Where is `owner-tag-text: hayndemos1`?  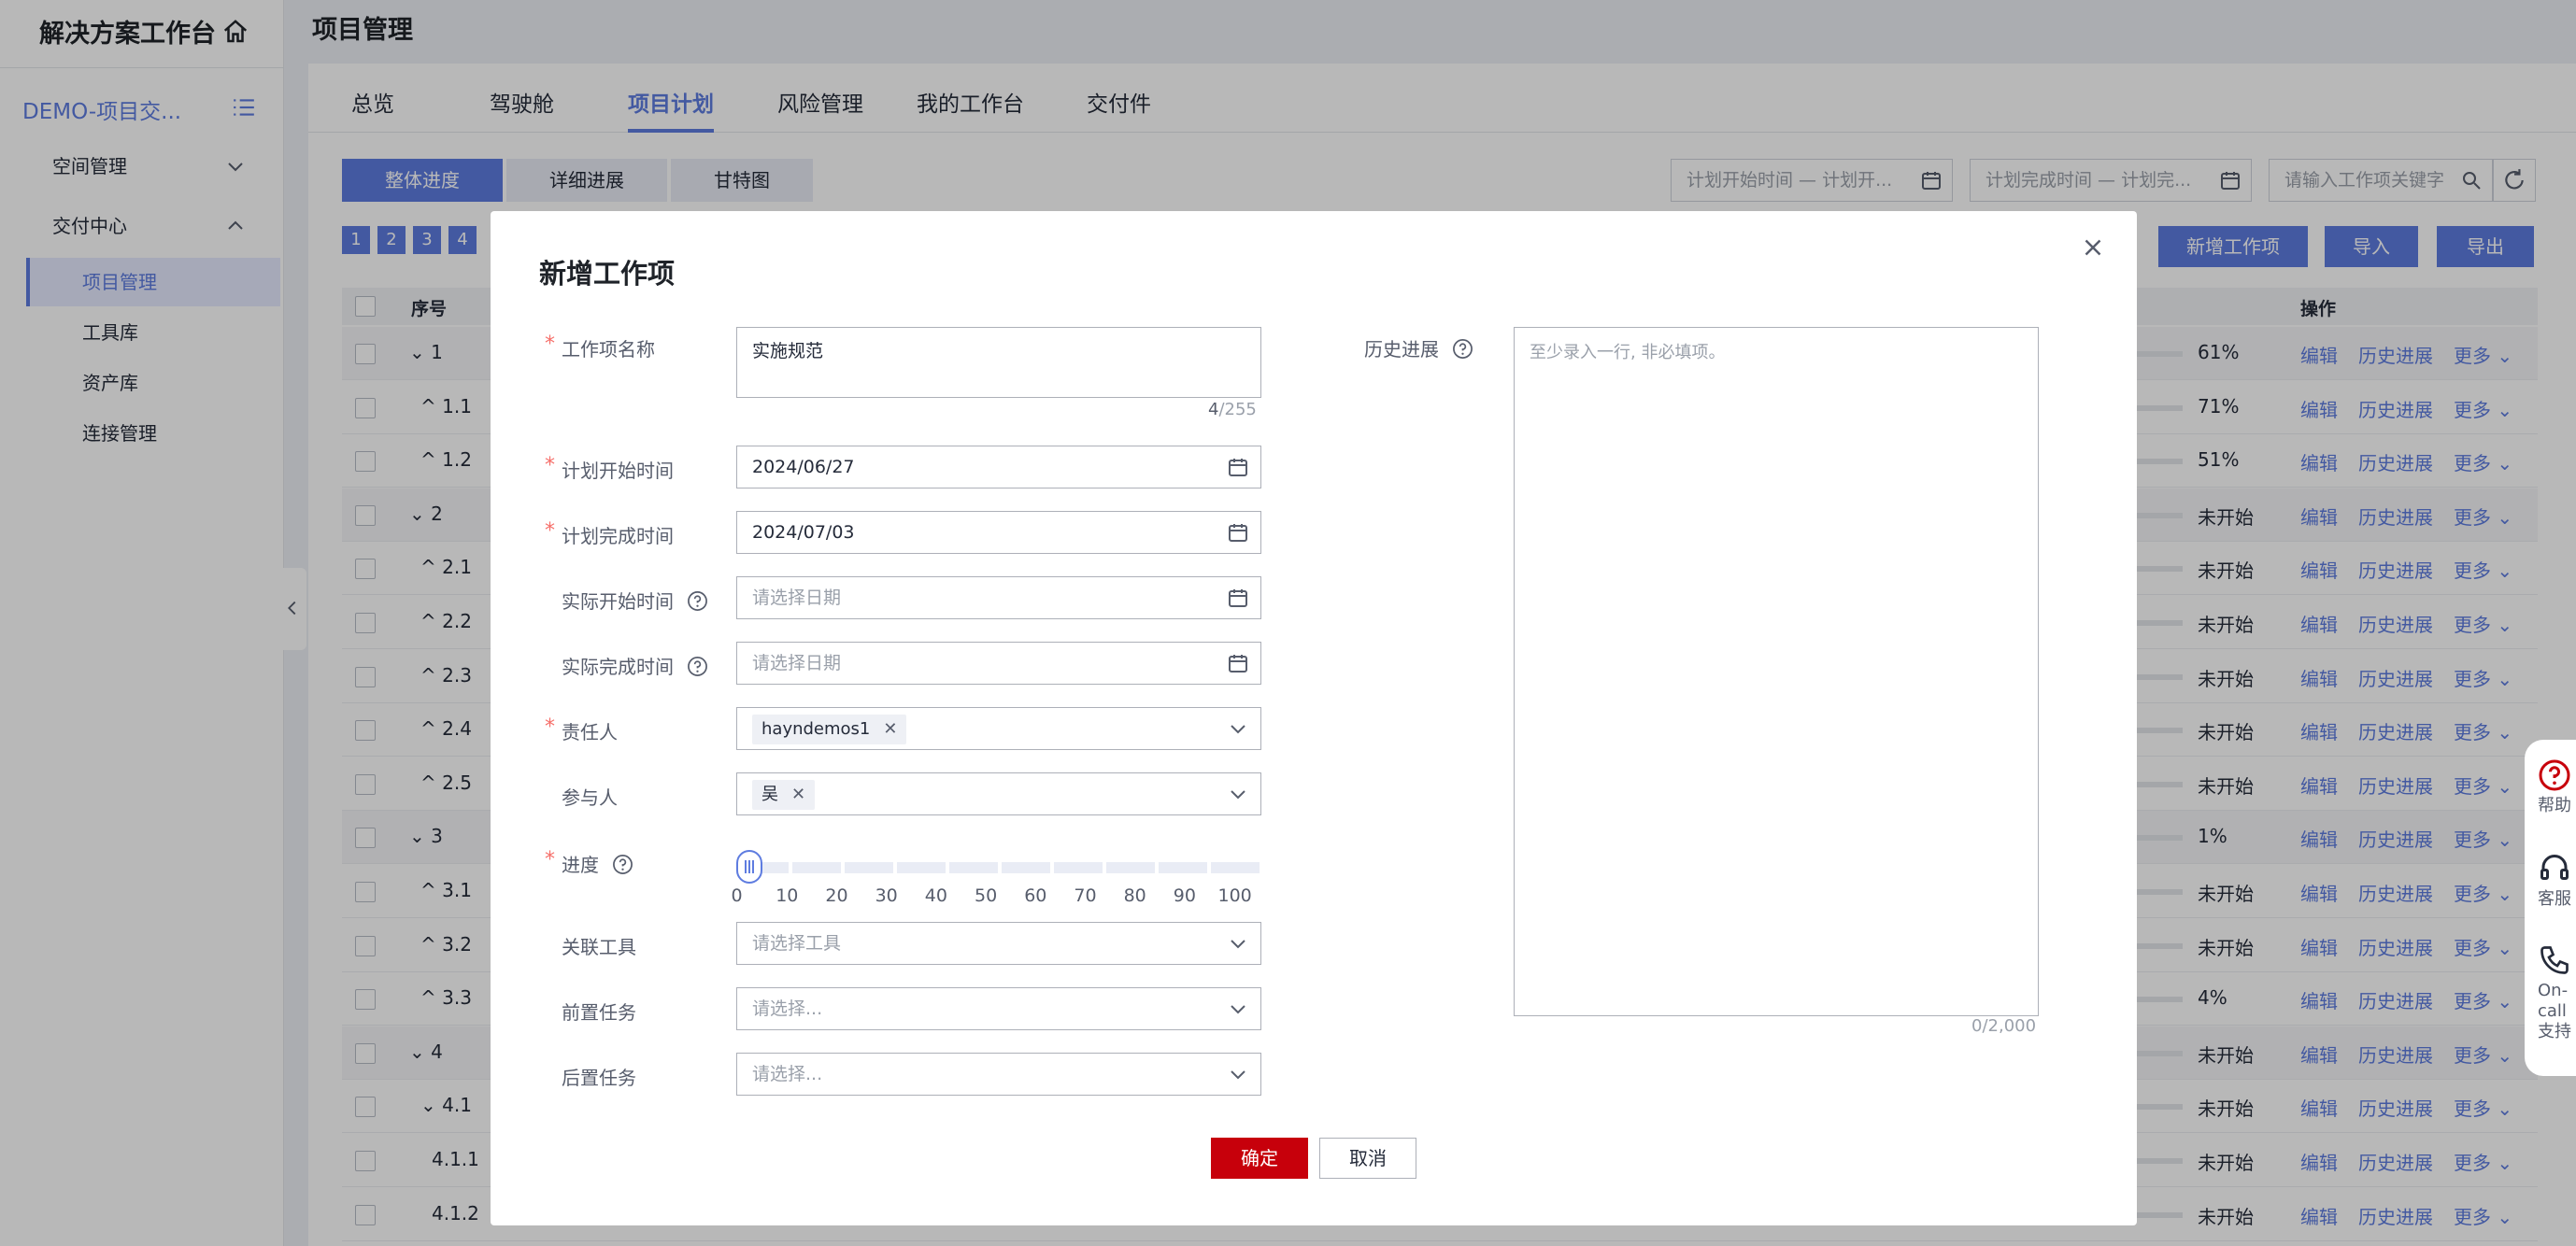 owner-tag-text: hayndemos1 is located at coordinates (816, 729).